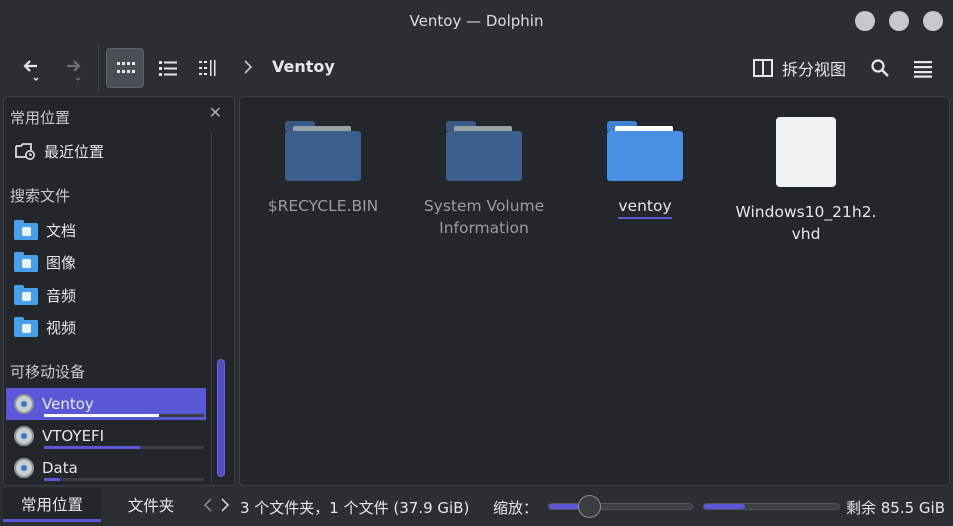 This screenshot has height=526, width=953. Describe the element at coordinates (216, 507) in the screenshot. I see `tab-scroll-arrows` at that location.